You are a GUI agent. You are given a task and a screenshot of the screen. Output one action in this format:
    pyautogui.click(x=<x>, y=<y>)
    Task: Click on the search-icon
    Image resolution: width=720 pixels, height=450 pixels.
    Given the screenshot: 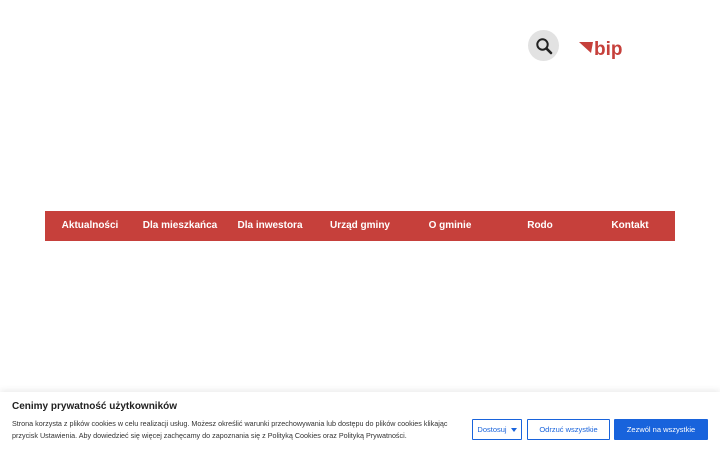 What is the action you would take?
    pyautogui.click(x=543, y=45)
    